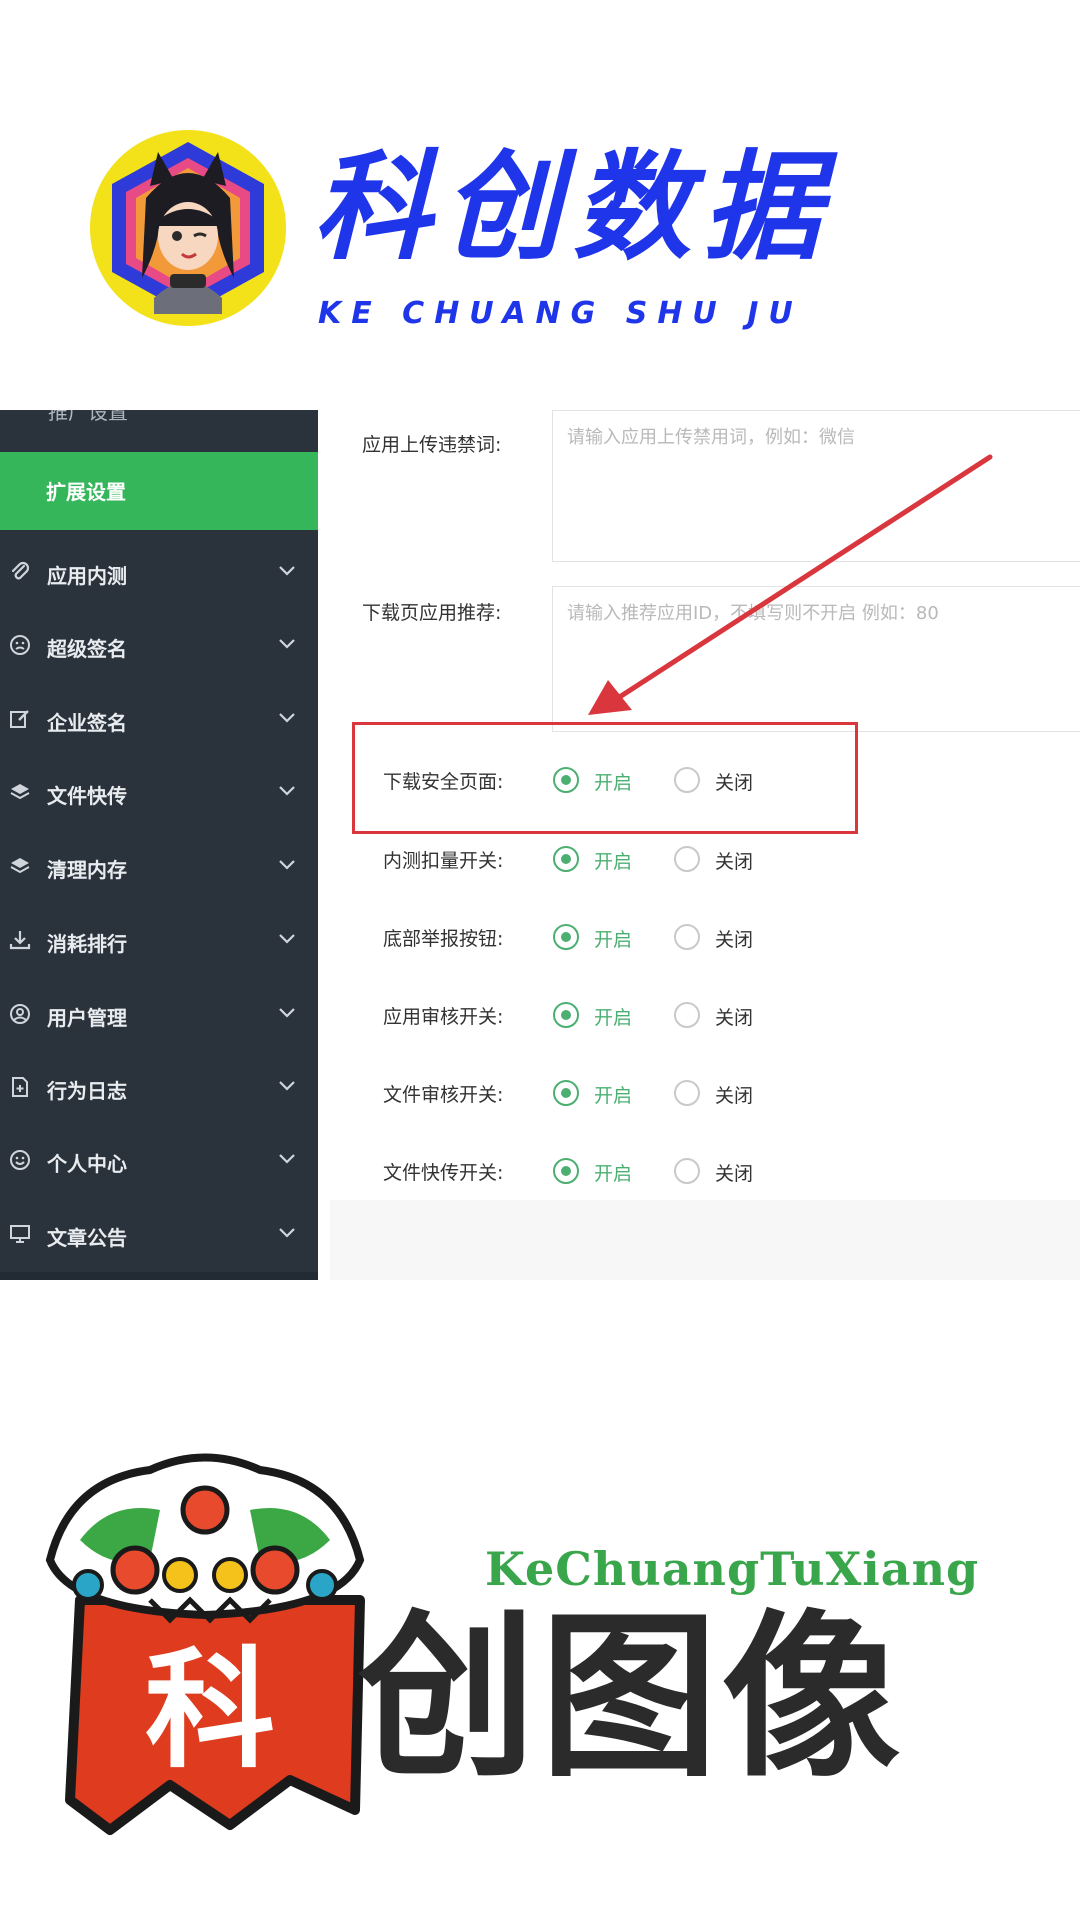  I want to click on lion-head-badge-icon: 科, so click(205, 1644).